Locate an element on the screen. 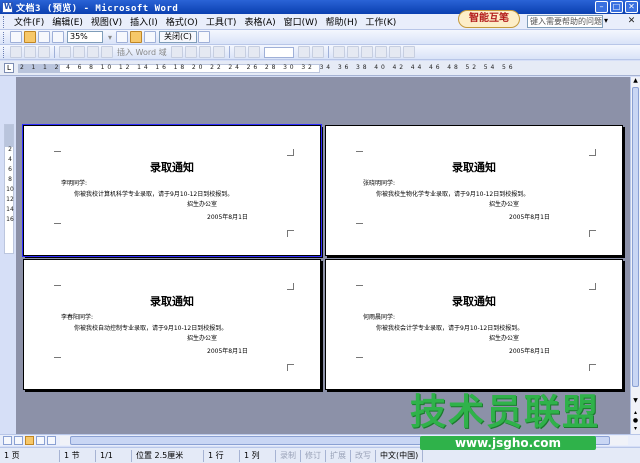 The width and height of the screenshot is (640, 463). last-record-icon is located at coordinates (317, 52).